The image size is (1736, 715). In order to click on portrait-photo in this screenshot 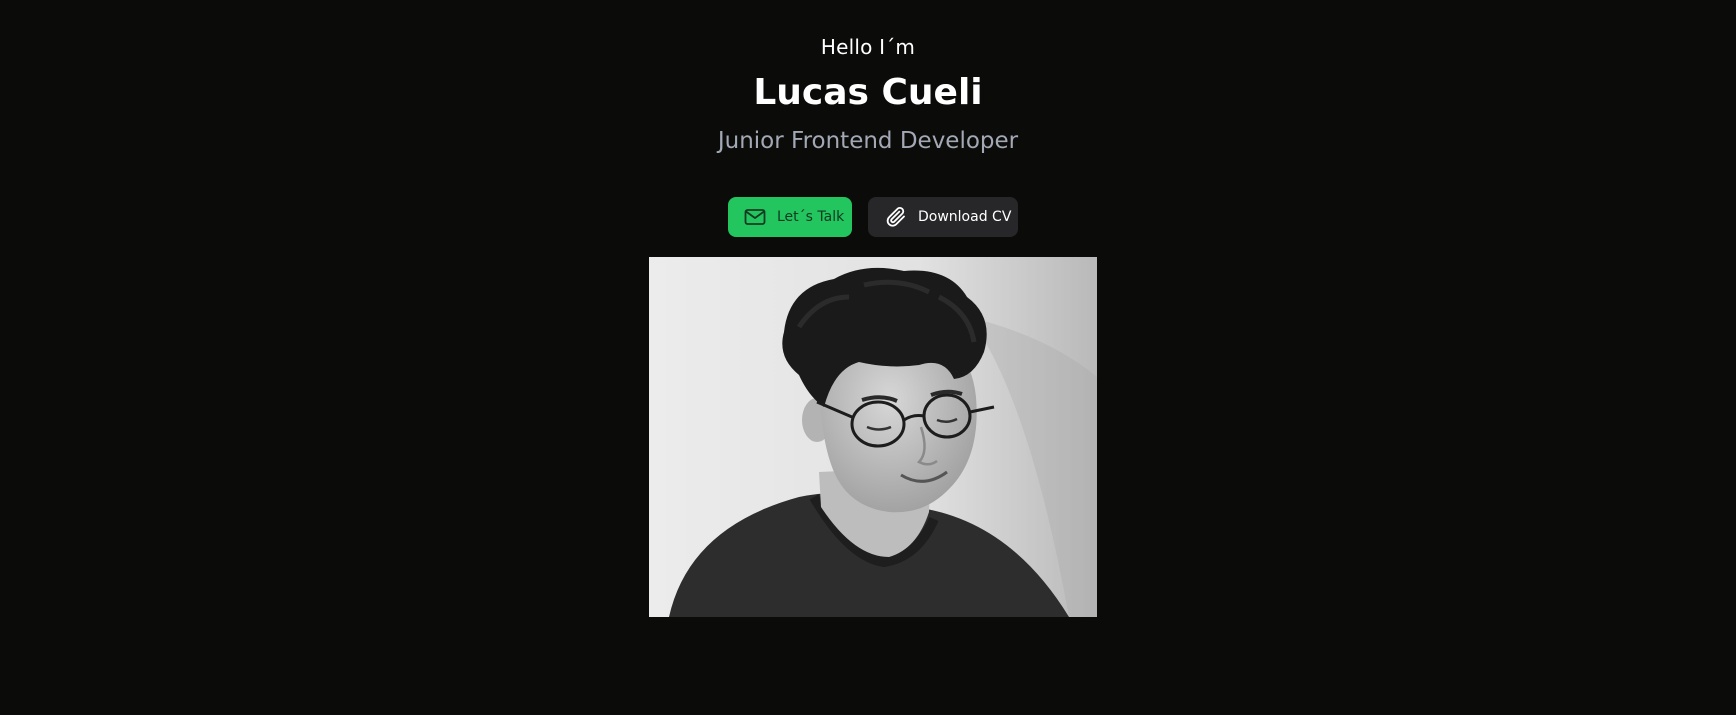, I will do `click(873, 437)`.